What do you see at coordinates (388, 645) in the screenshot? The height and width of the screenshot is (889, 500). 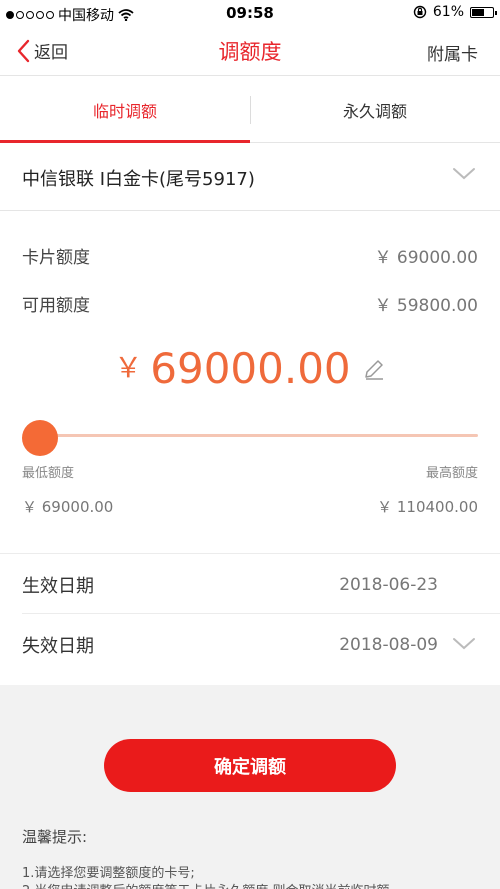 I see `expiry-date-value: 2018-08-09` at bounding box center [388, 645].